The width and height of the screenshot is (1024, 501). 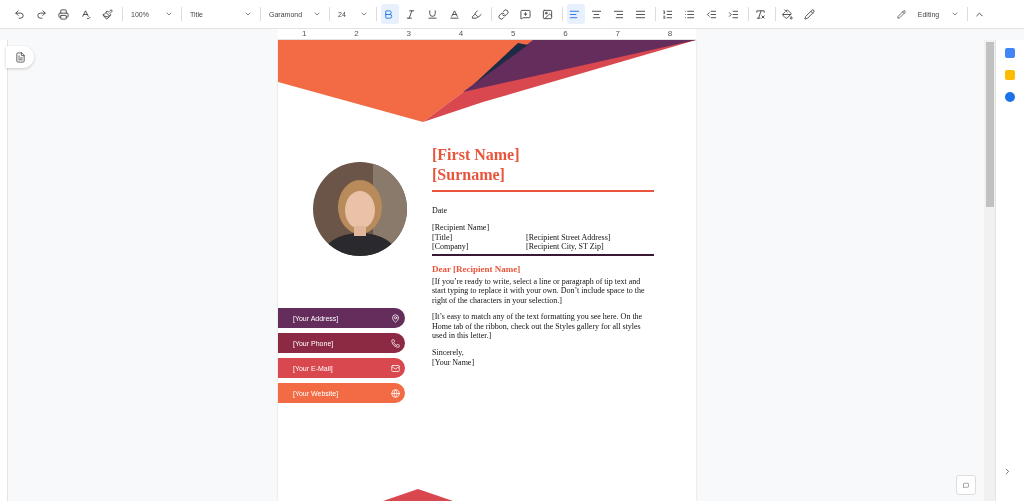 What do you see at coordinates (787, 14) in the screenshot?
I see `paint-bucket-icon` at bounding box center [787, 14].